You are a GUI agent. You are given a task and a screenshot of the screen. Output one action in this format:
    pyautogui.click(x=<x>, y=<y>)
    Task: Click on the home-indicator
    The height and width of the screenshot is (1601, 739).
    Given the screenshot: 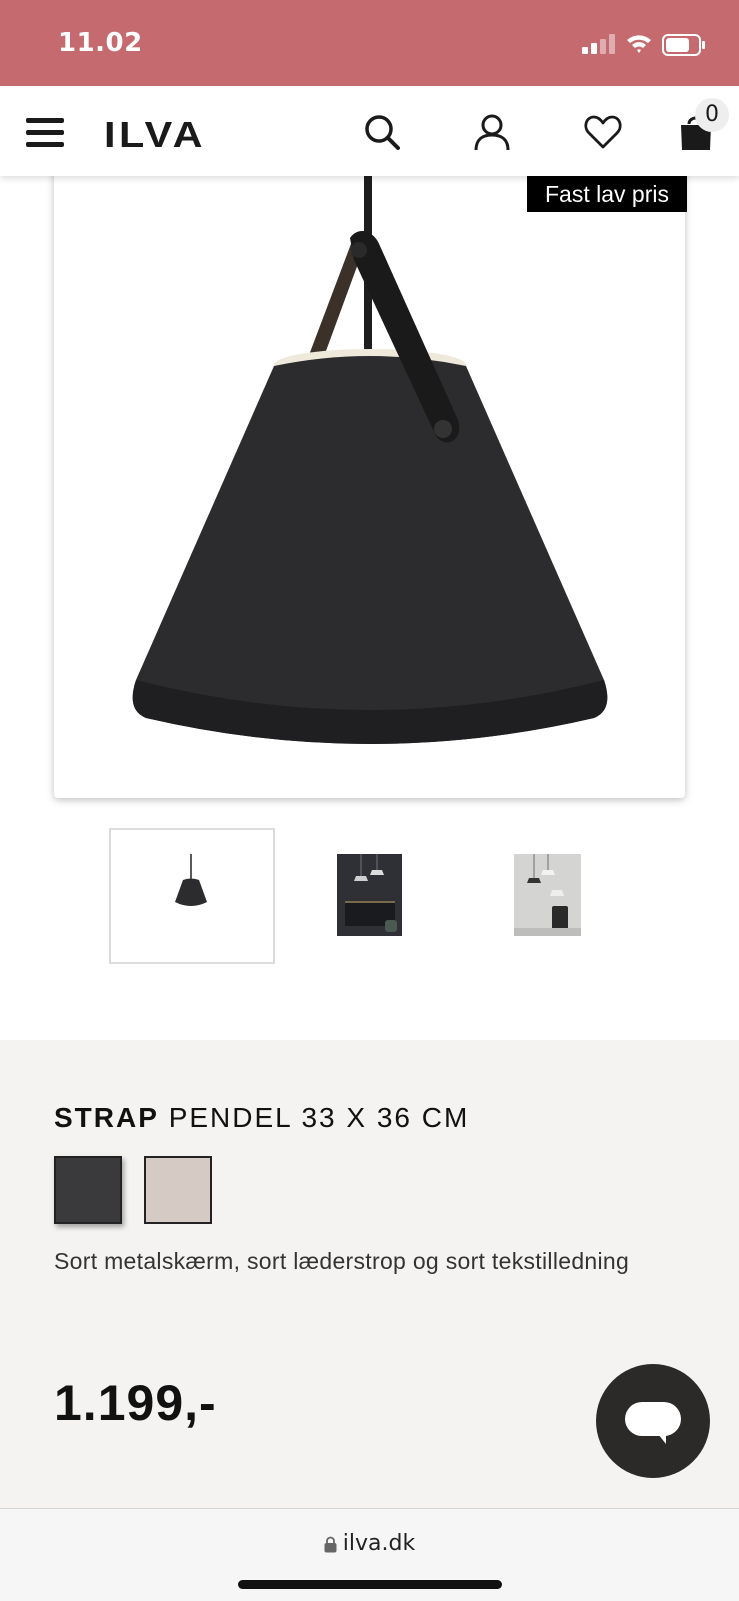 What is the action you would take?
    pyautogui.click(x=370, y=1584)
    